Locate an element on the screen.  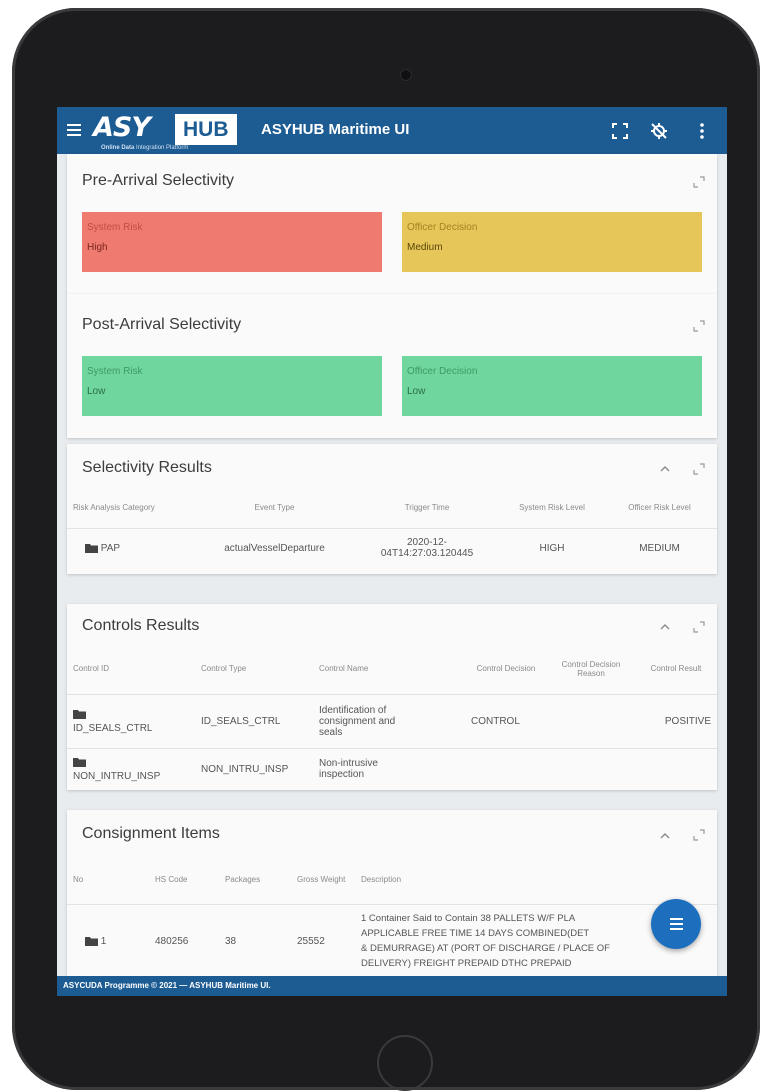
asyhub-logo: ASY HUB Online Data Integration Platform is located at coordinates (172, 132).